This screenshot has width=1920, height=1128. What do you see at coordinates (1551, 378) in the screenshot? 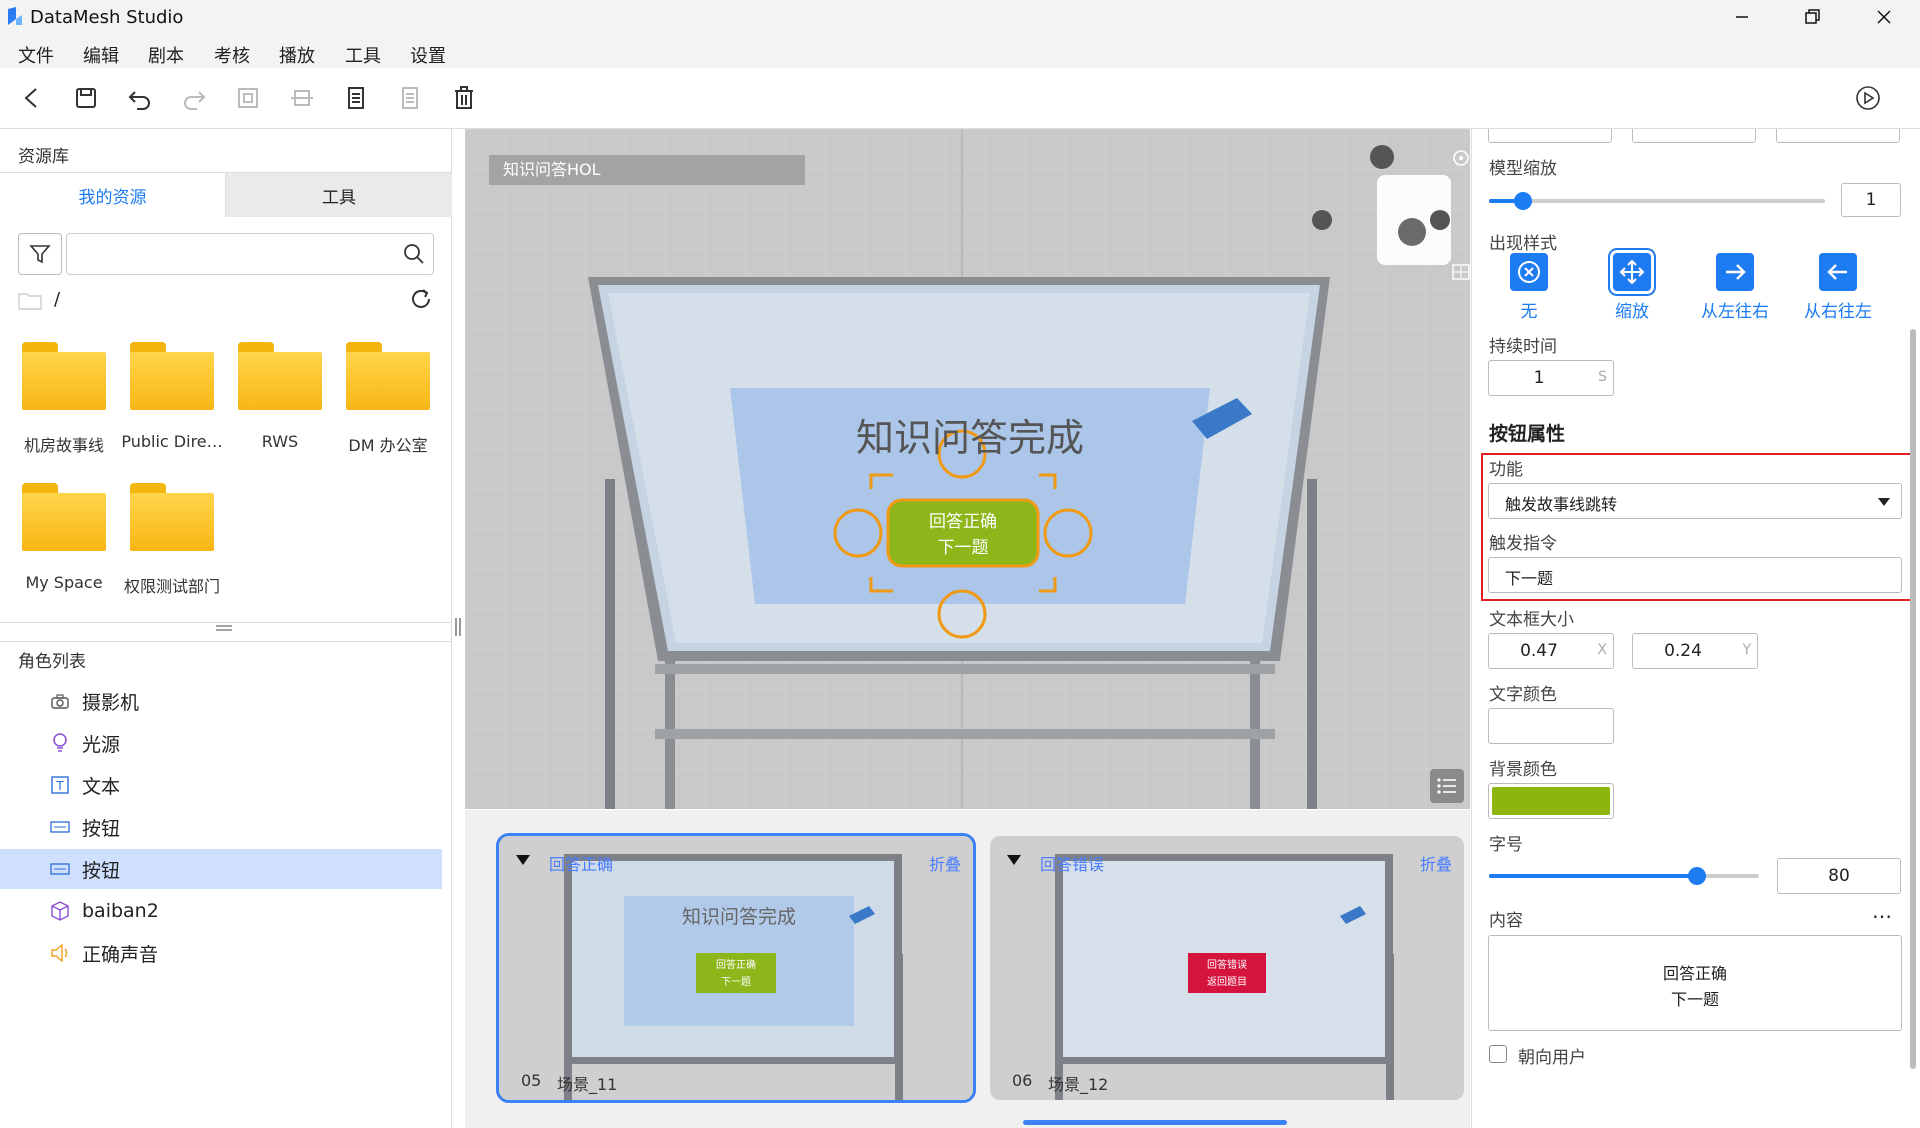
I see `duration-input: 1 S` at bounding box center [1551, 378].